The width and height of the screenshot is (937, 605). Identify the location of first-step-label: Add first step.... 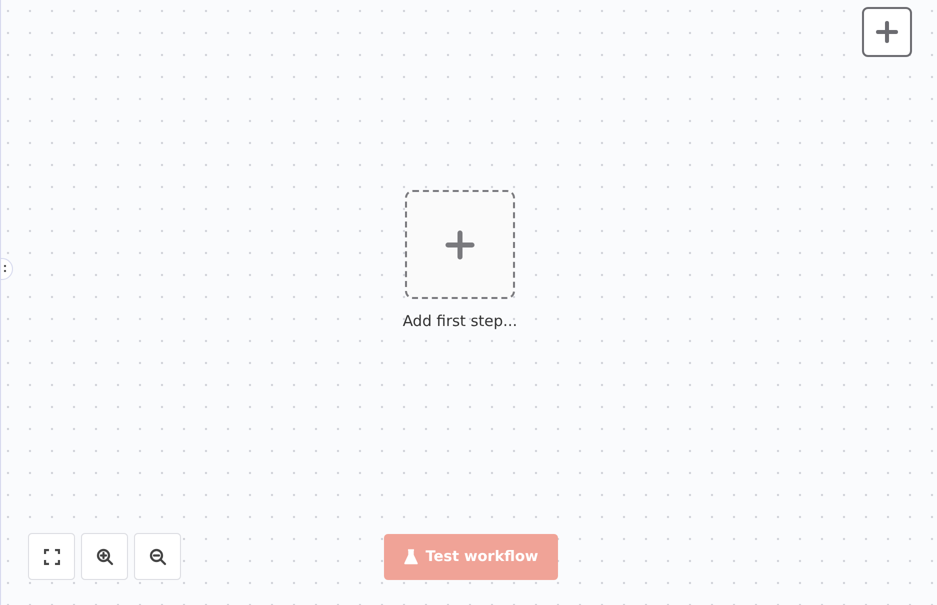
(460, 321).